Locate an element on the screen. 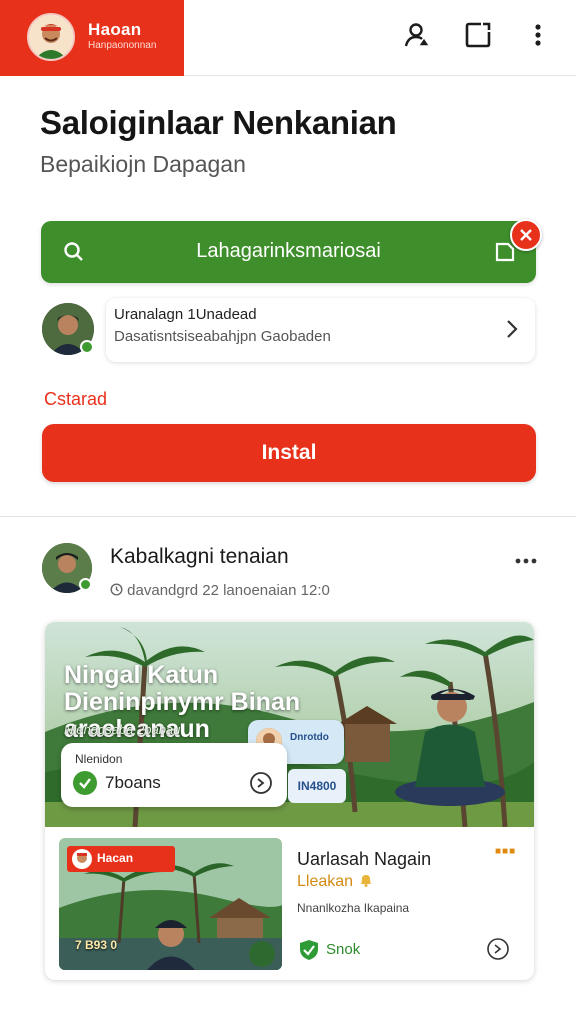  search-bar: Lahagarinksmariosai is located at coordinates (288, 252).